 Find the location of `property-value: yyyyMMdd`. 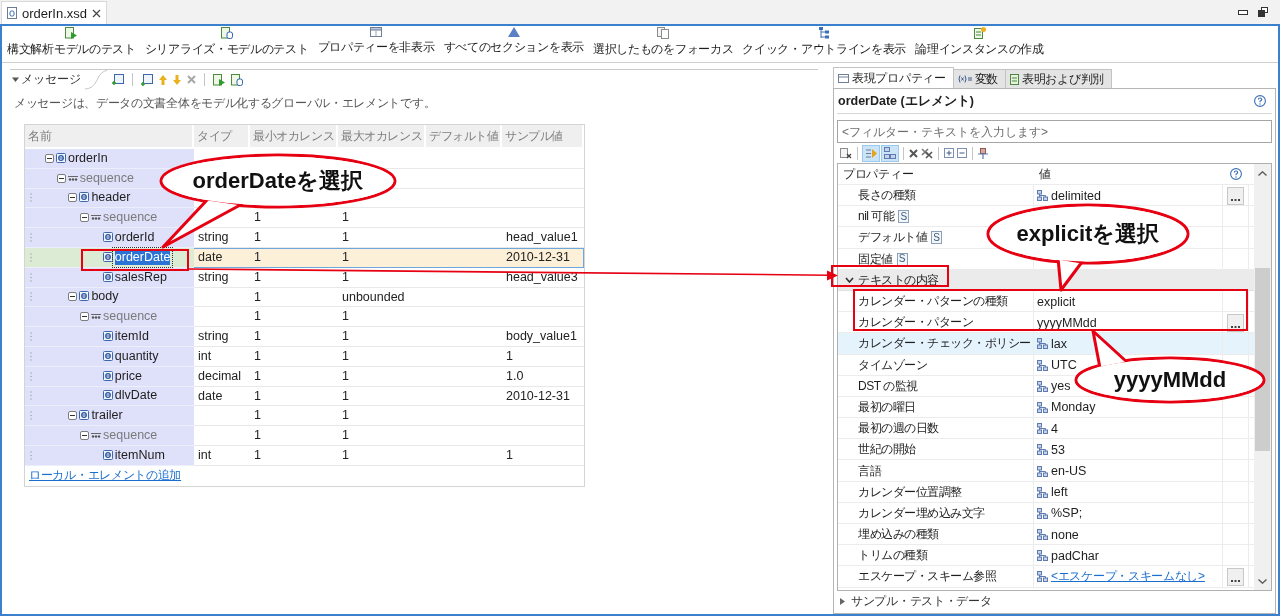

property-value: yyyyMMdd is located at coordinates (1067, 322).